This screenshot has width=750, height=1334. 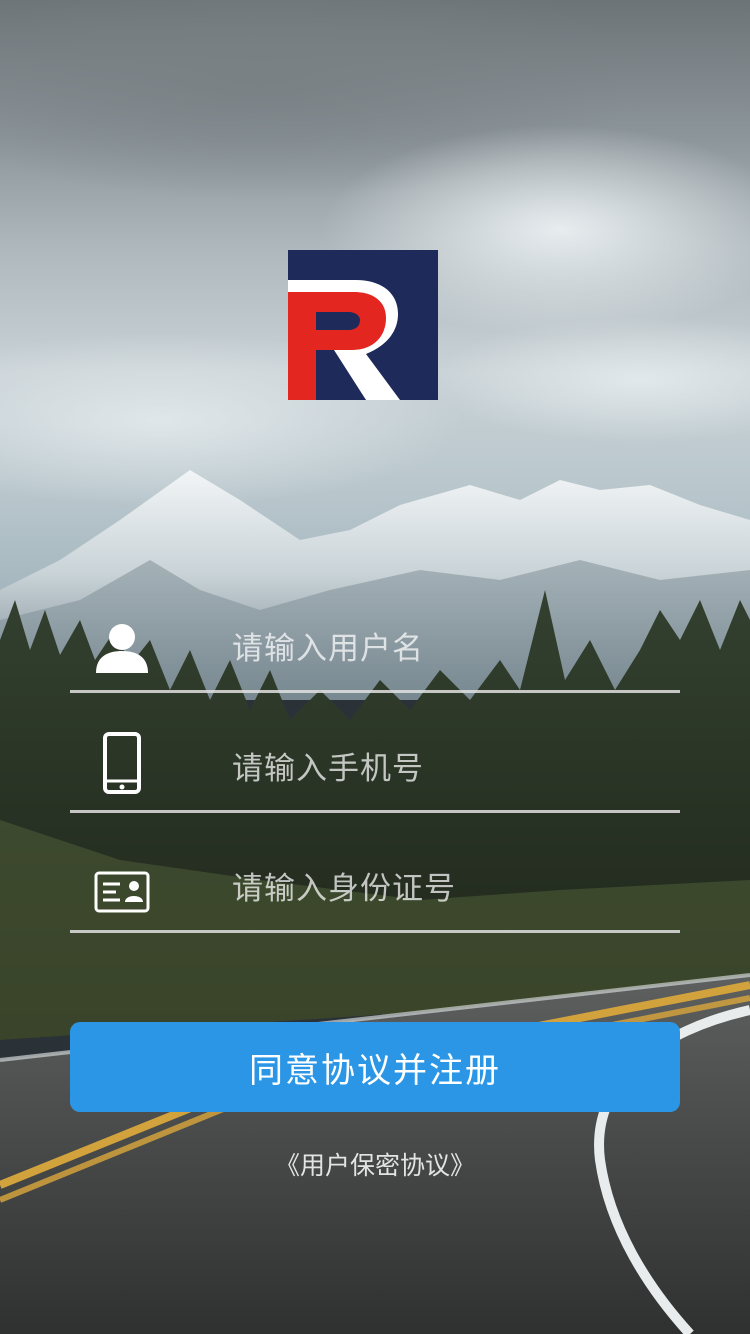 What do you see at coordinates (122, 763) in the screenshot?
I see `phone-icon` at bounding box center [122, 763].